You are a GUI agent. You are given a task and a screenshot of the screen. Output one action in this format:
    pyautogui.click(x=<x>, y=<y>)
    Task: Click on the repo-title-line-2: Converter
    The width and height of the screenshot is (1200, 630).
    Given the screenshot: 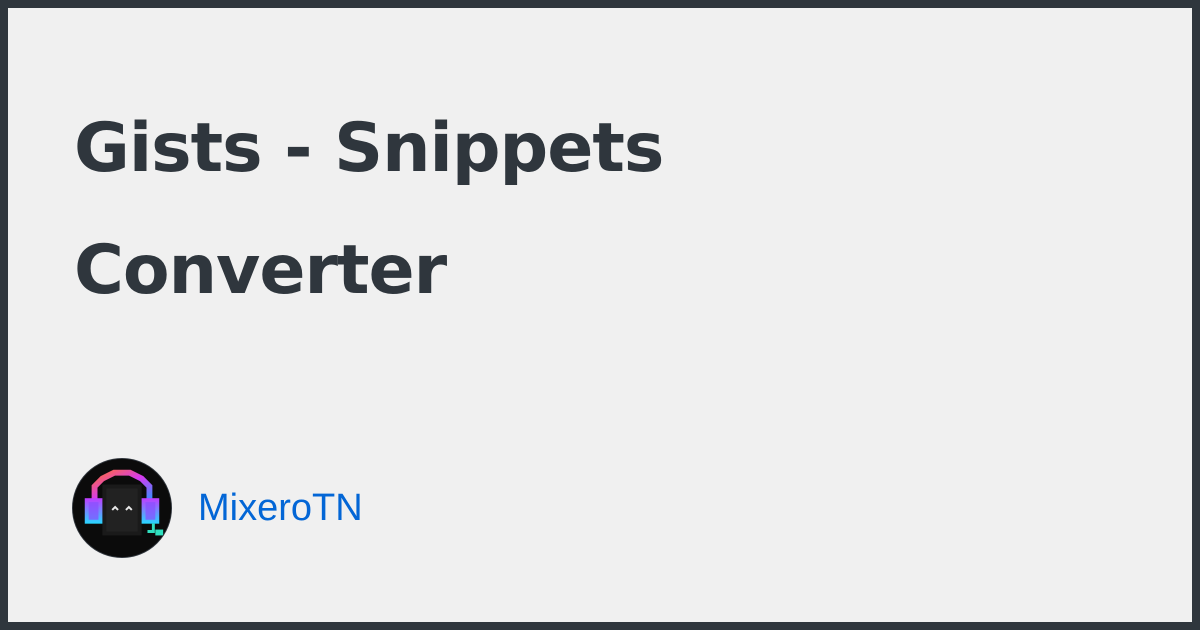 What is the action you would take?
    pyautogui.click(x=260, y=270)
    